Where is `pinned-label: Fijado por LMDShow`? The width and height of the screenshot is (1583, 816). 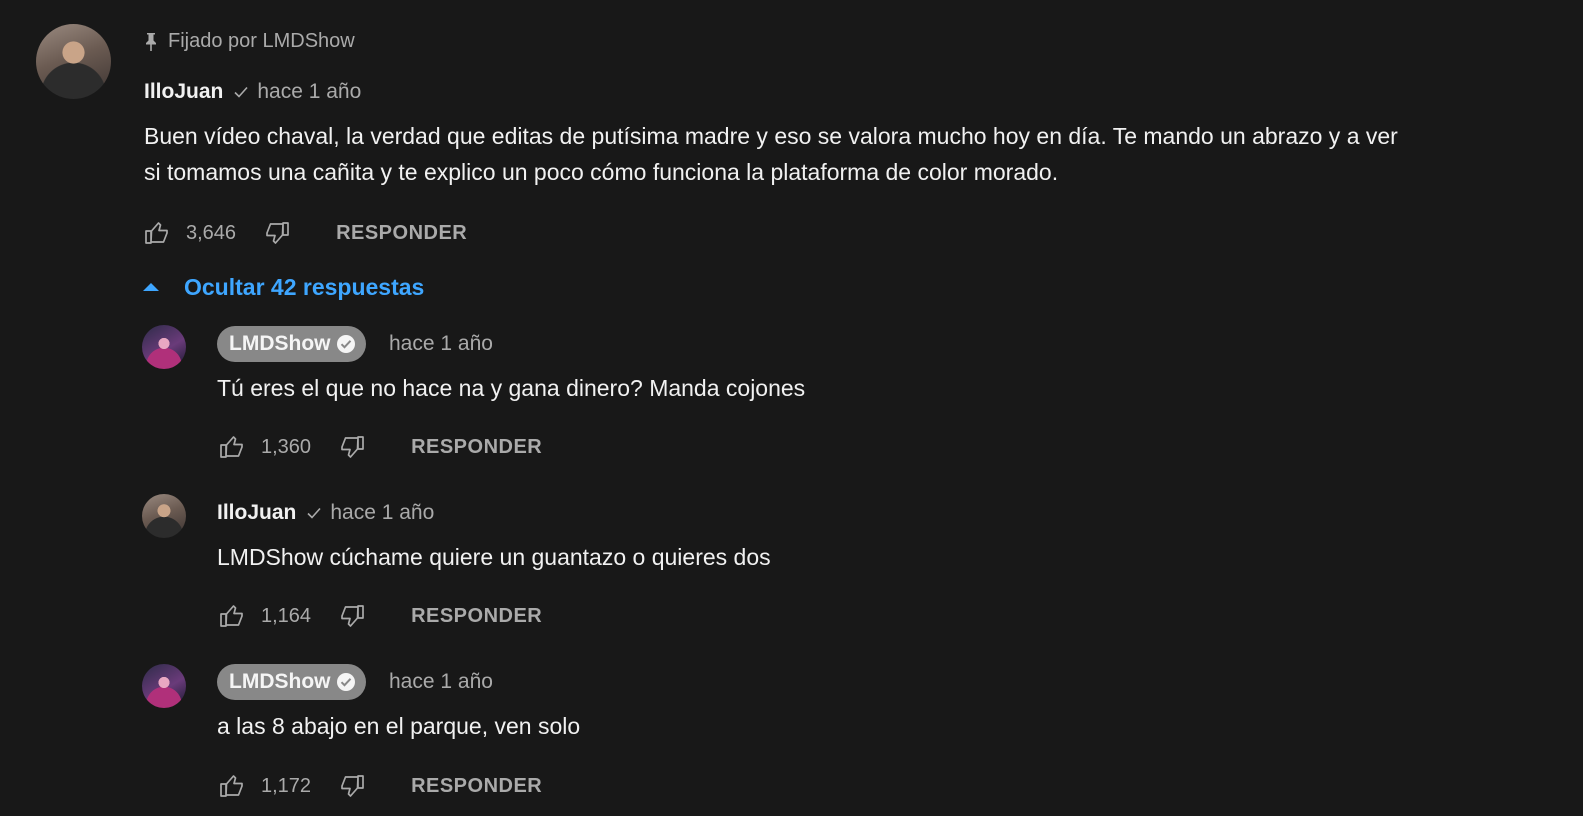
pinned-label: Fijado por LMDShow is located at coordinates (261, 40).